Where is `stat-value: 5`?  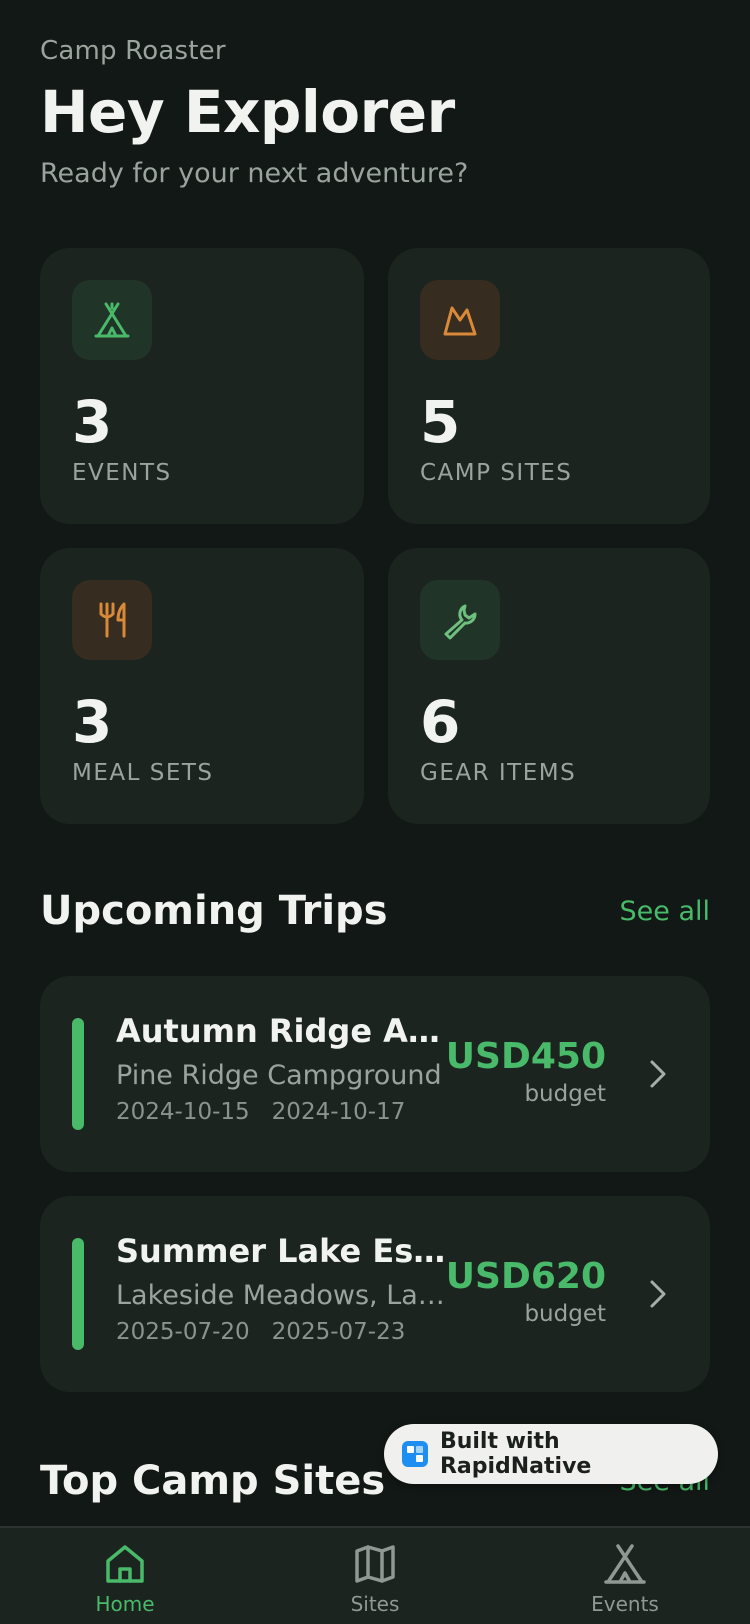 stat-value: 5 is located at coordinates (440, 422).